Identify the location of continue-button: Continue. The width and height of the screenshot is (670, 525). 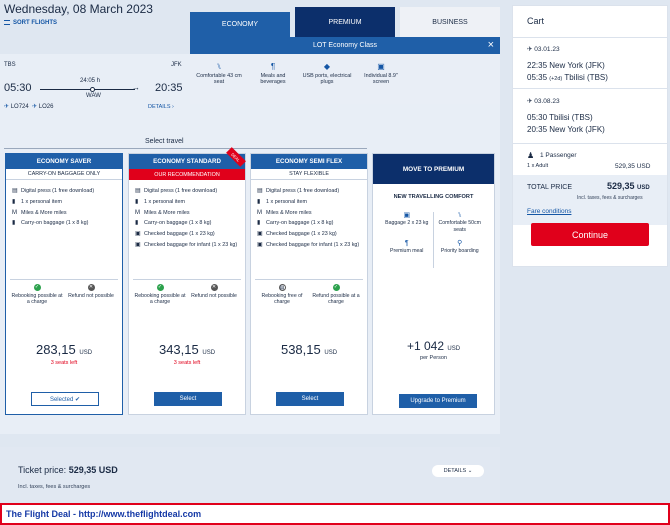
(590, 234).